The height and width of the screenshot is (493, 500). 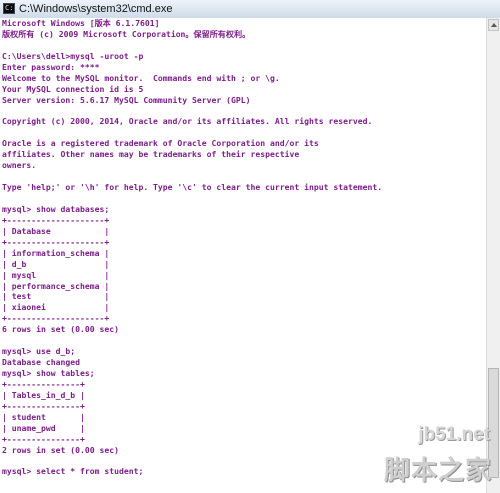 What do you see at coordinates (43, 416) in the screenshot?
I see `console-line: | student |` at bounding box center [43, 416].